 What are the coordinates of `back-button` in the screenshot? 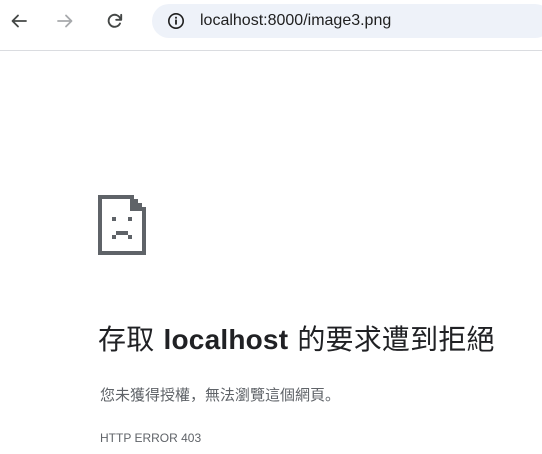 It's located at (19, 21).